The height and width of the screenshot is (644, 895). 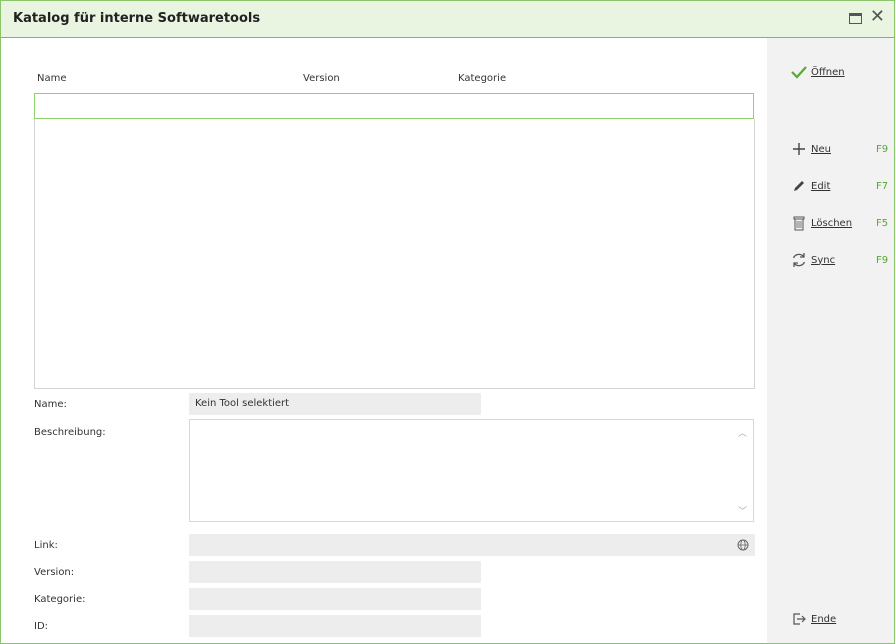 I want to click on edit-shortcut: F7, so click(x=882, y=186).